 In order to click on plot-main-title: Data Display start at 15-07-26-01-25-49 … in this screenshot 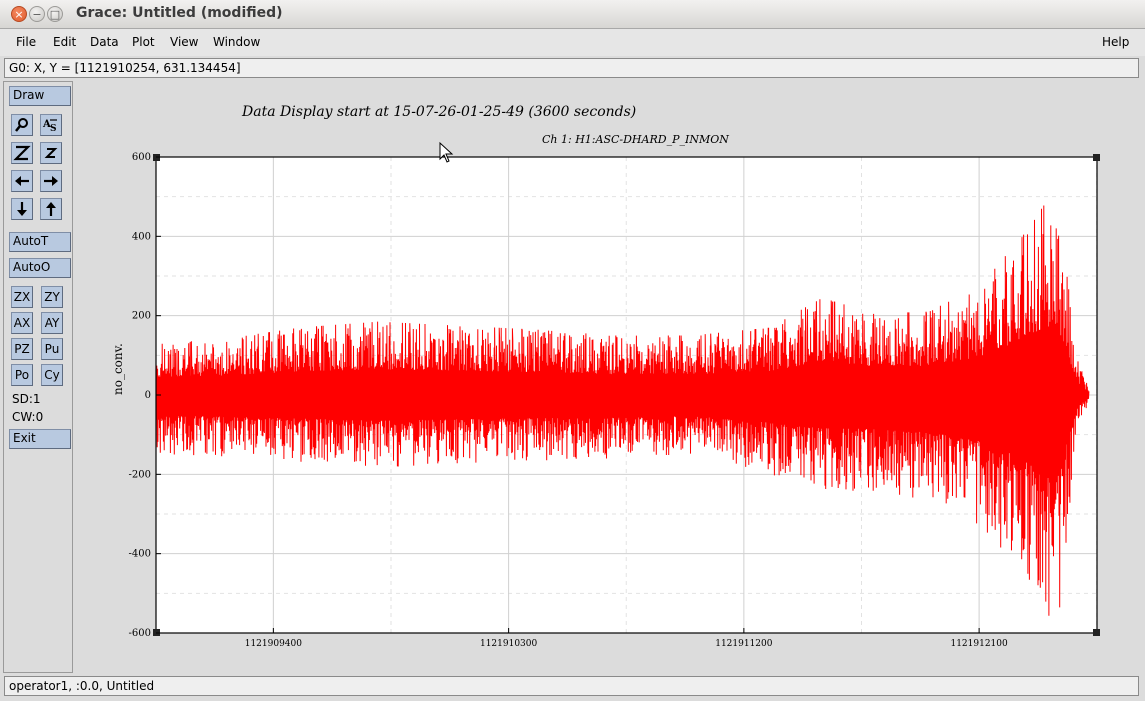, I will do `click(438, 112)`.